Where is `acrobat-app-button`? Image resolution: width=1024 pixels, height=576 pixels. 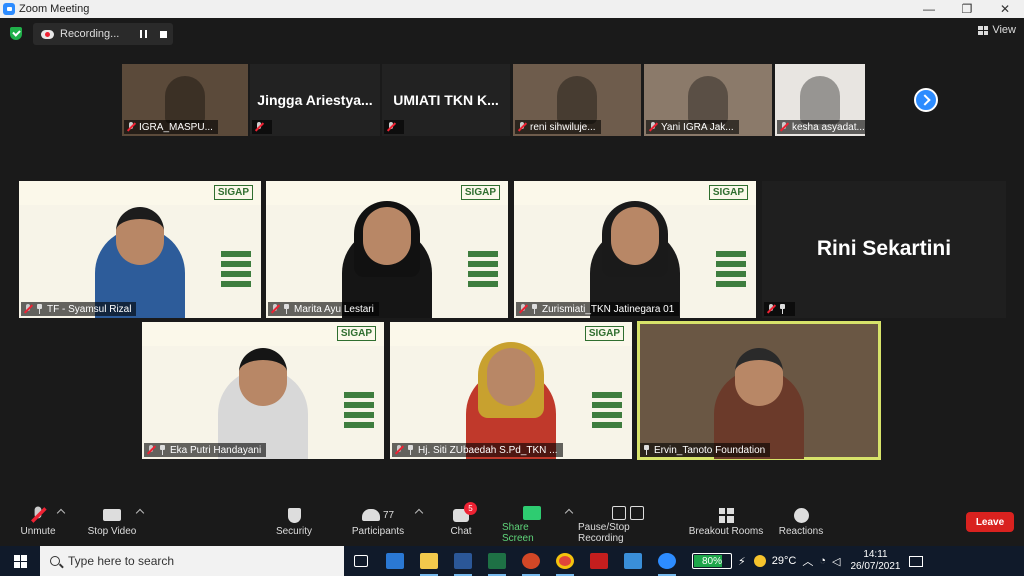
acrobat-app-button is located at coordinates (599, 561).